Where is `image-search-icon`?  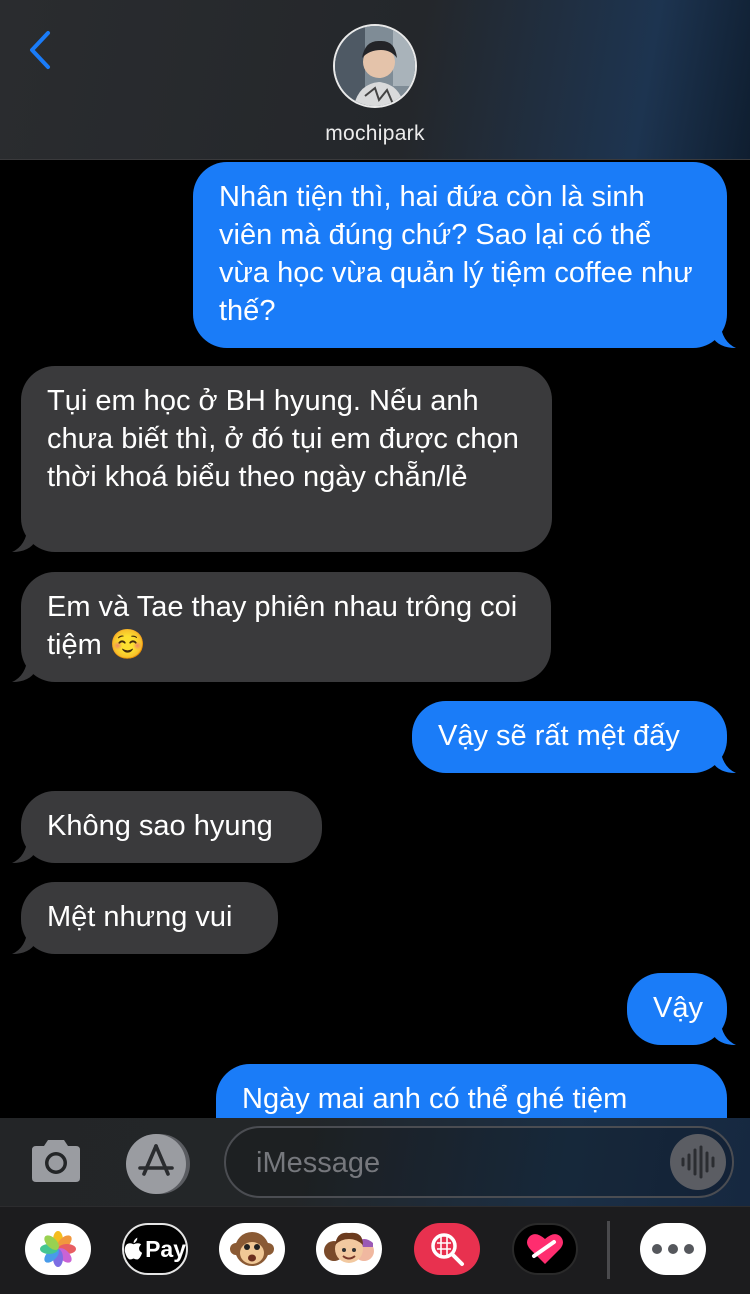
image-search-icon is located at coordinates (447, 1249).